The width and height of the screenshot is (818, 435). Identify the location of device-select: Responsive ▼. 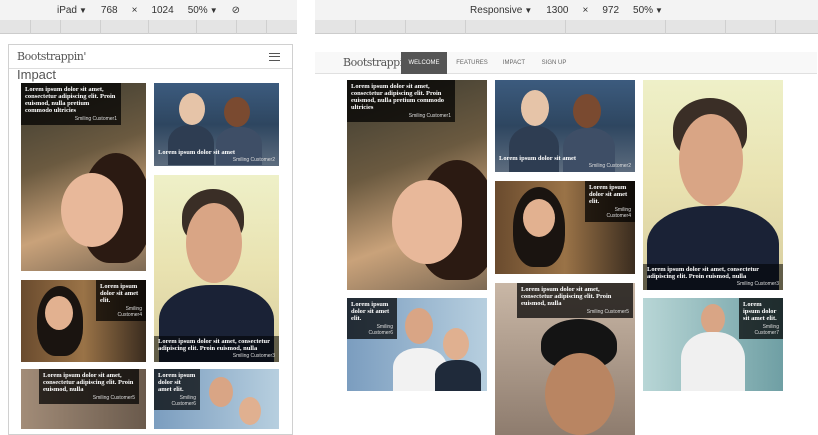
(501, 10).